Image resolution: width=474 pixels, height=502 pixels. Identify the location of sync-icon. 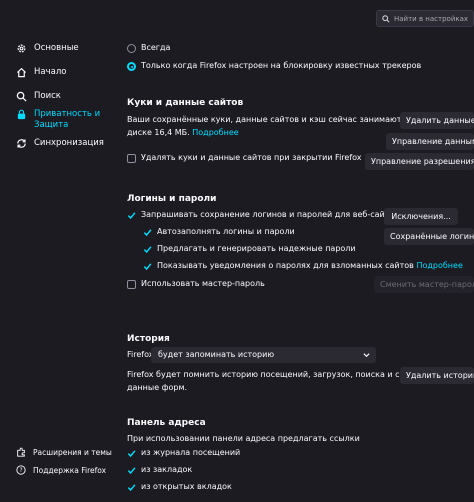
(21, 143).